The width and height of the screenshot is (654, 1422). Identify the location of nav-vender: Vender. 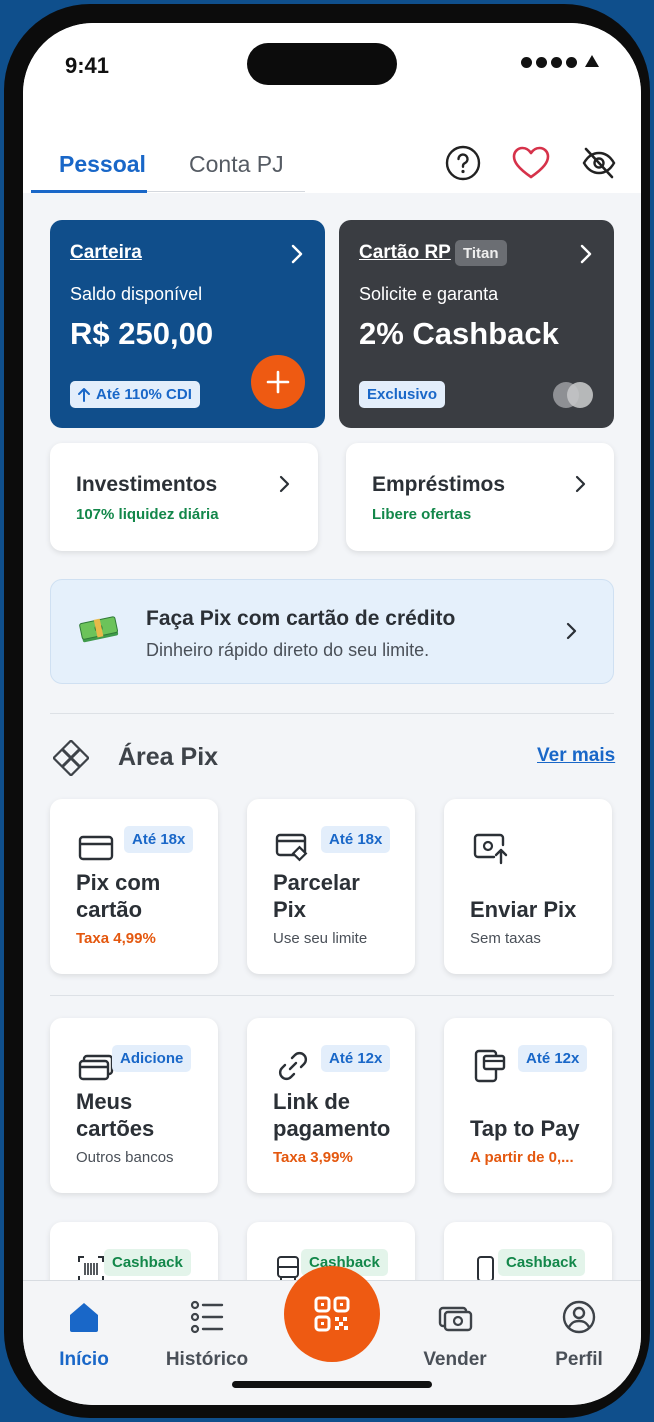
(455, 1334).